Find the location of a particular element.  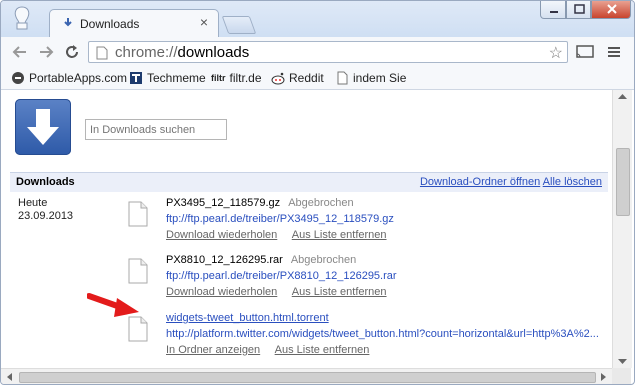

show-in-folder-link: In Ordner anzeigen is located at coordinates (213, 350).